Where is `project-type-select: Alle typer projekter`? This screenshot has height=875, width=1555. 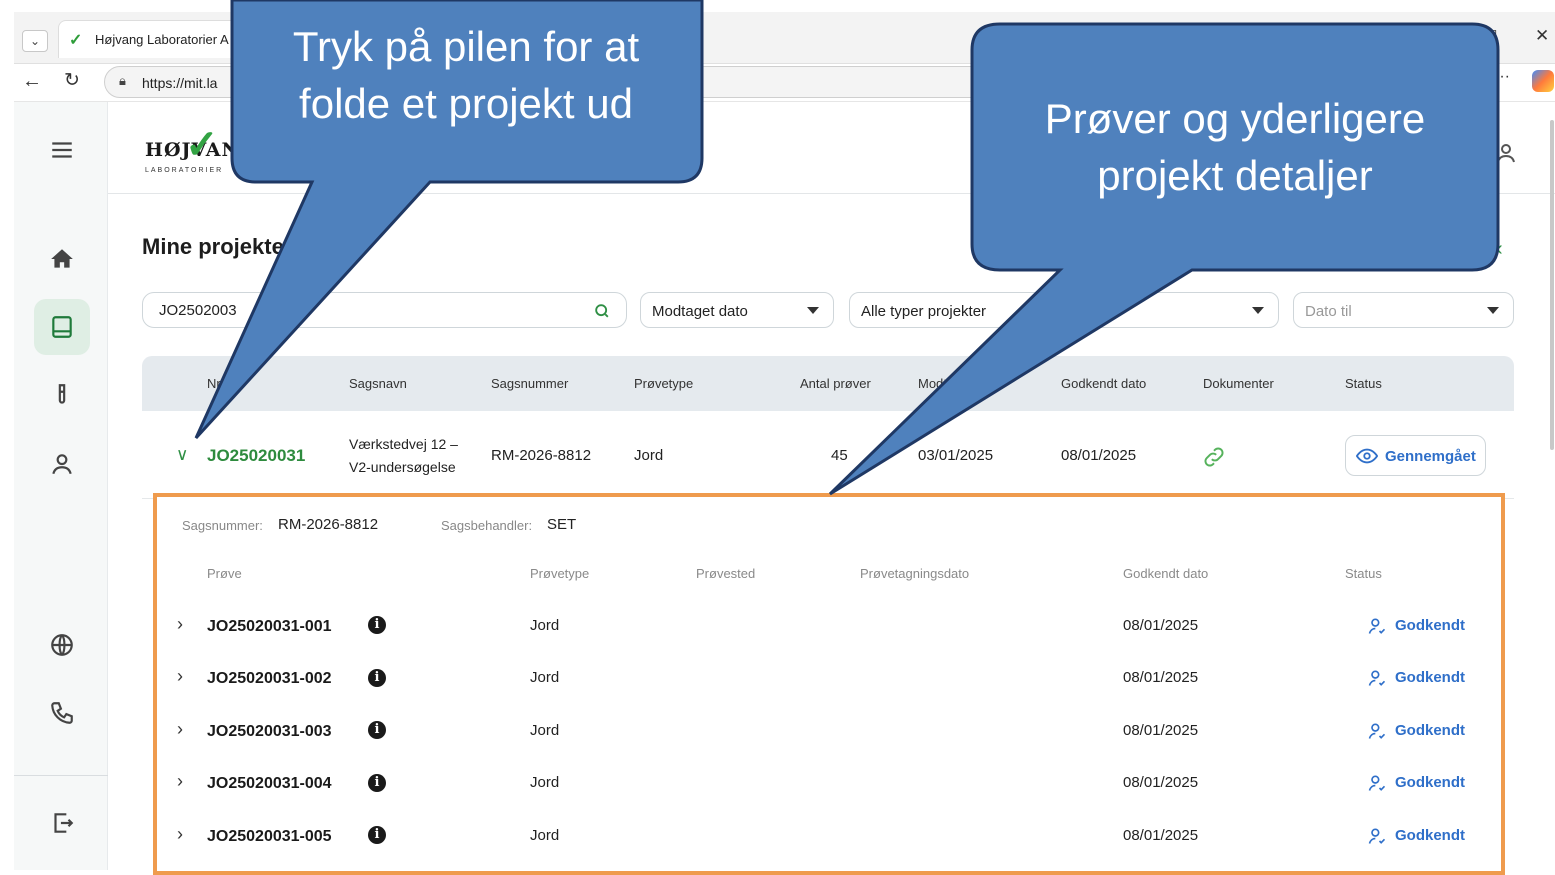 project-type-select: Alle typer projekter is located at coordinates (1064, 310).